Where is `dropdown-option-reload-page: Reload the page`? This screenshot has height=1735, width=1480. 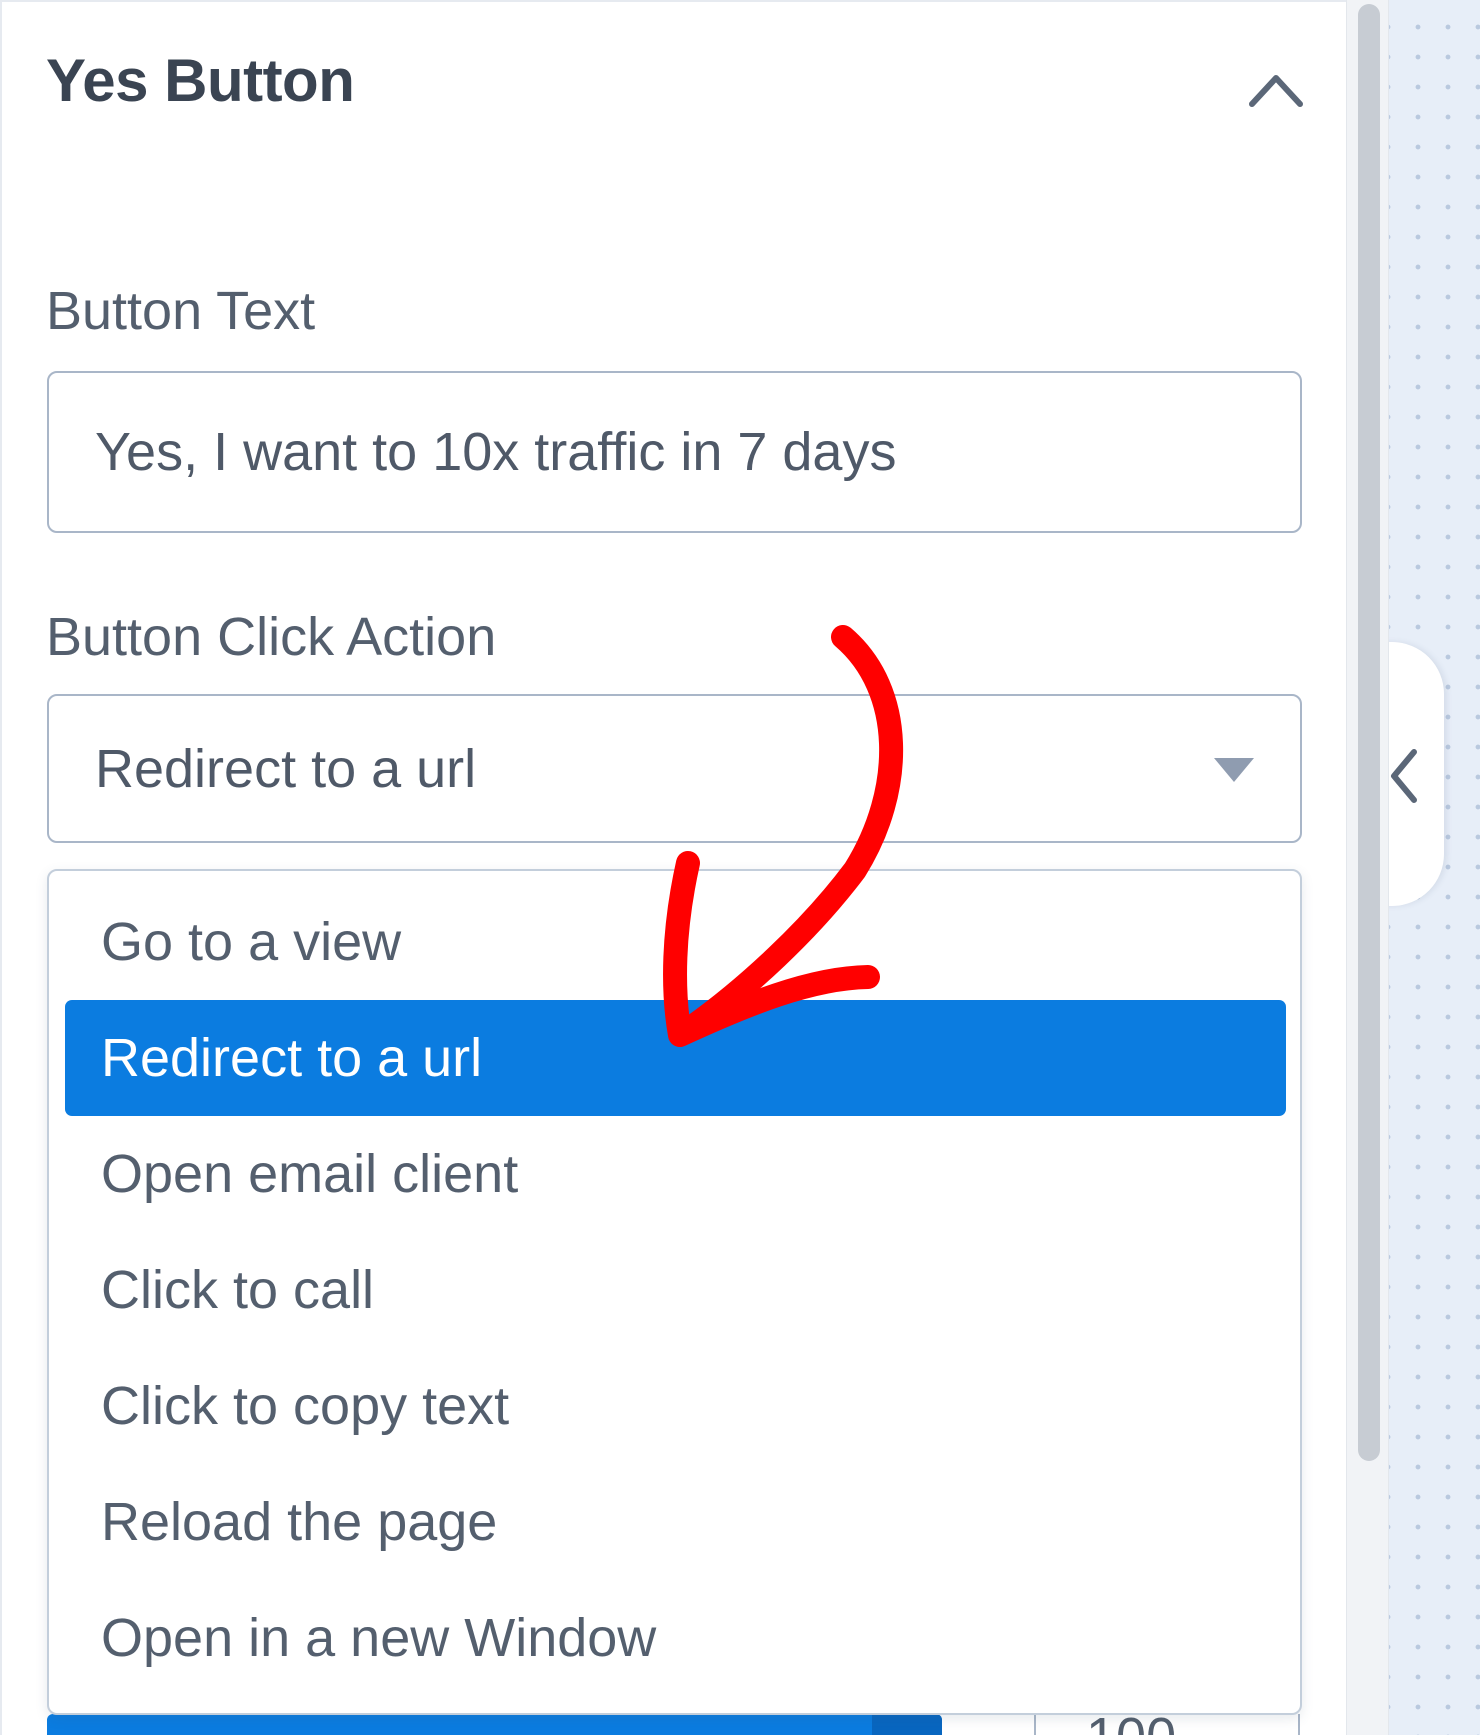
dropdown-option-reload-page: Reload the page is located at coordinates (675, 1522).